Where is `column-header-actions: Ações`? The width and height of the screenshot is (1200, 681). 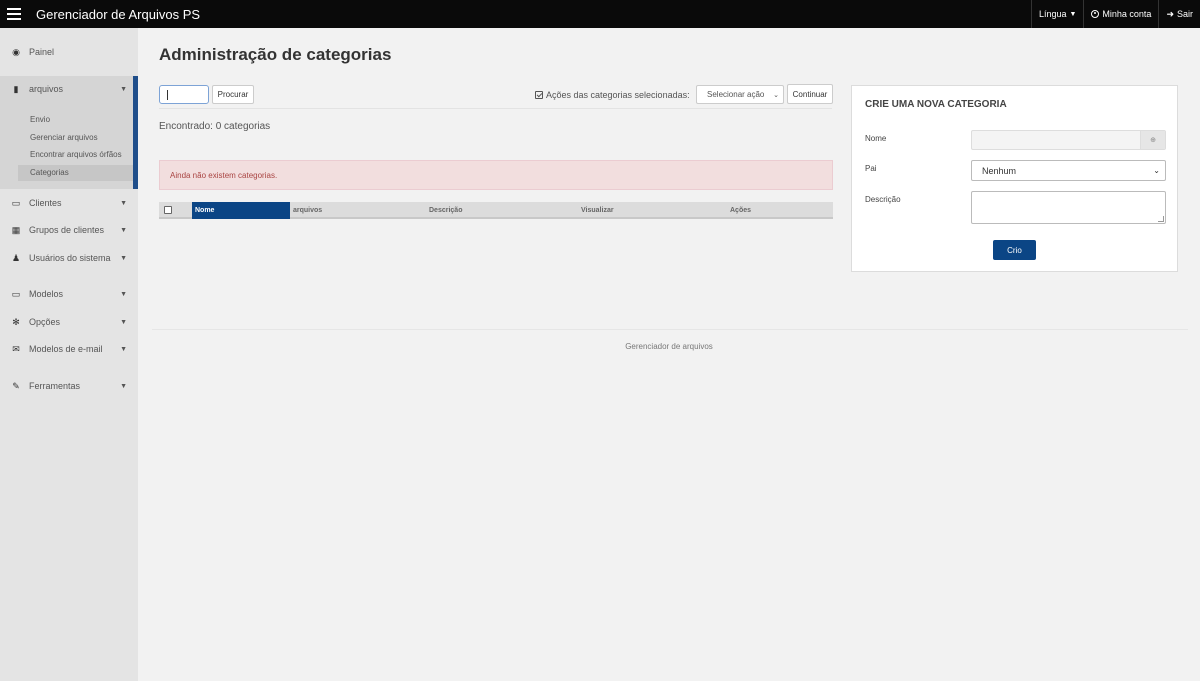 column-header-actions: Ações is located at coordinates (741, 210).